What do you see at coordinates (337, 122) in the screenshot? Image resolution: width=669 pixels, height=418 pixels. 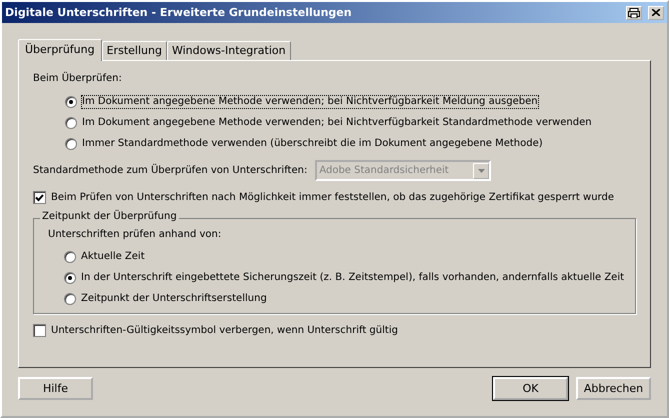 I see `option-label: Im Dokument angegebene Methode verwenden; bei Nichtverfügbarkeit Standardmethode verwenden` at bounding box center [337, 122].